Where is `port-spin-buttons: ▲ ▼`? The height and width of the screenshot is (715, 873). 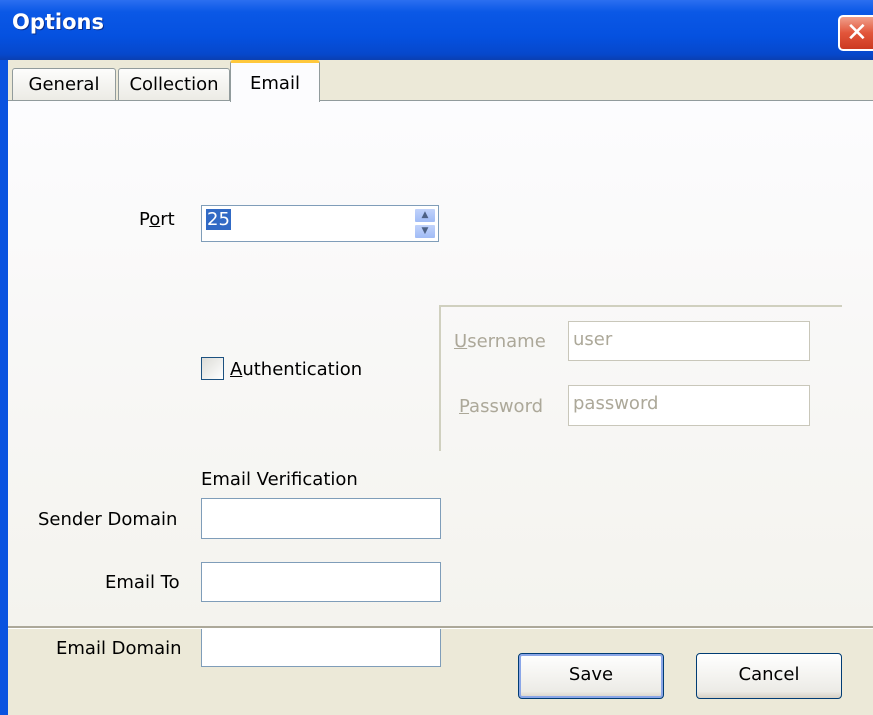 port-spin-buttons: ▲ ▼ is located at coordinates (425, 223).